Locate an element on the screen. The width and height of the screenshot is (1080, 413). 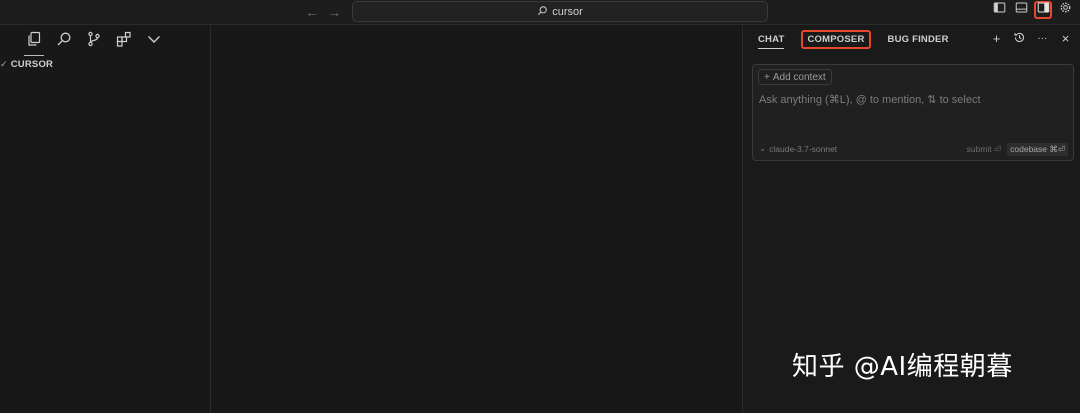
chevron-icon: ✓ is located at coordinates (4, 64).